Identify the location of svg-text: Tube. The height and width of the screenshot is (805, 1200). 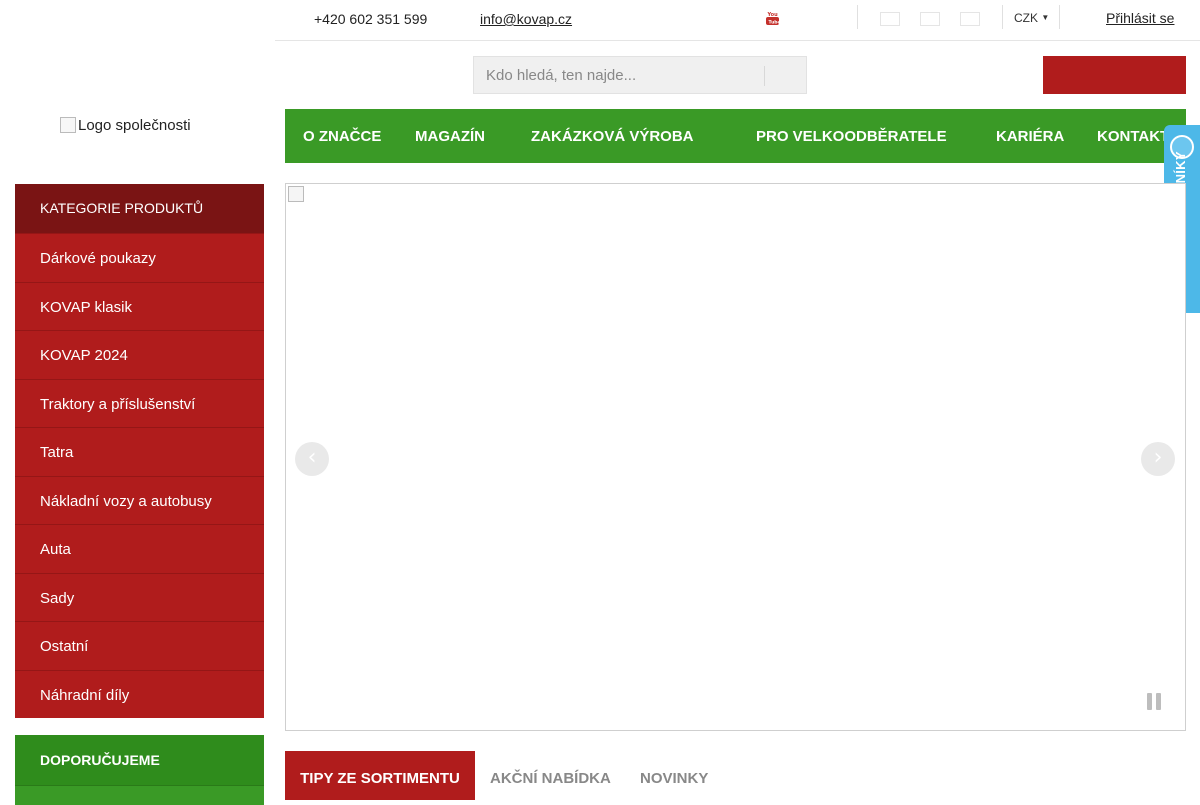
(774, 22).